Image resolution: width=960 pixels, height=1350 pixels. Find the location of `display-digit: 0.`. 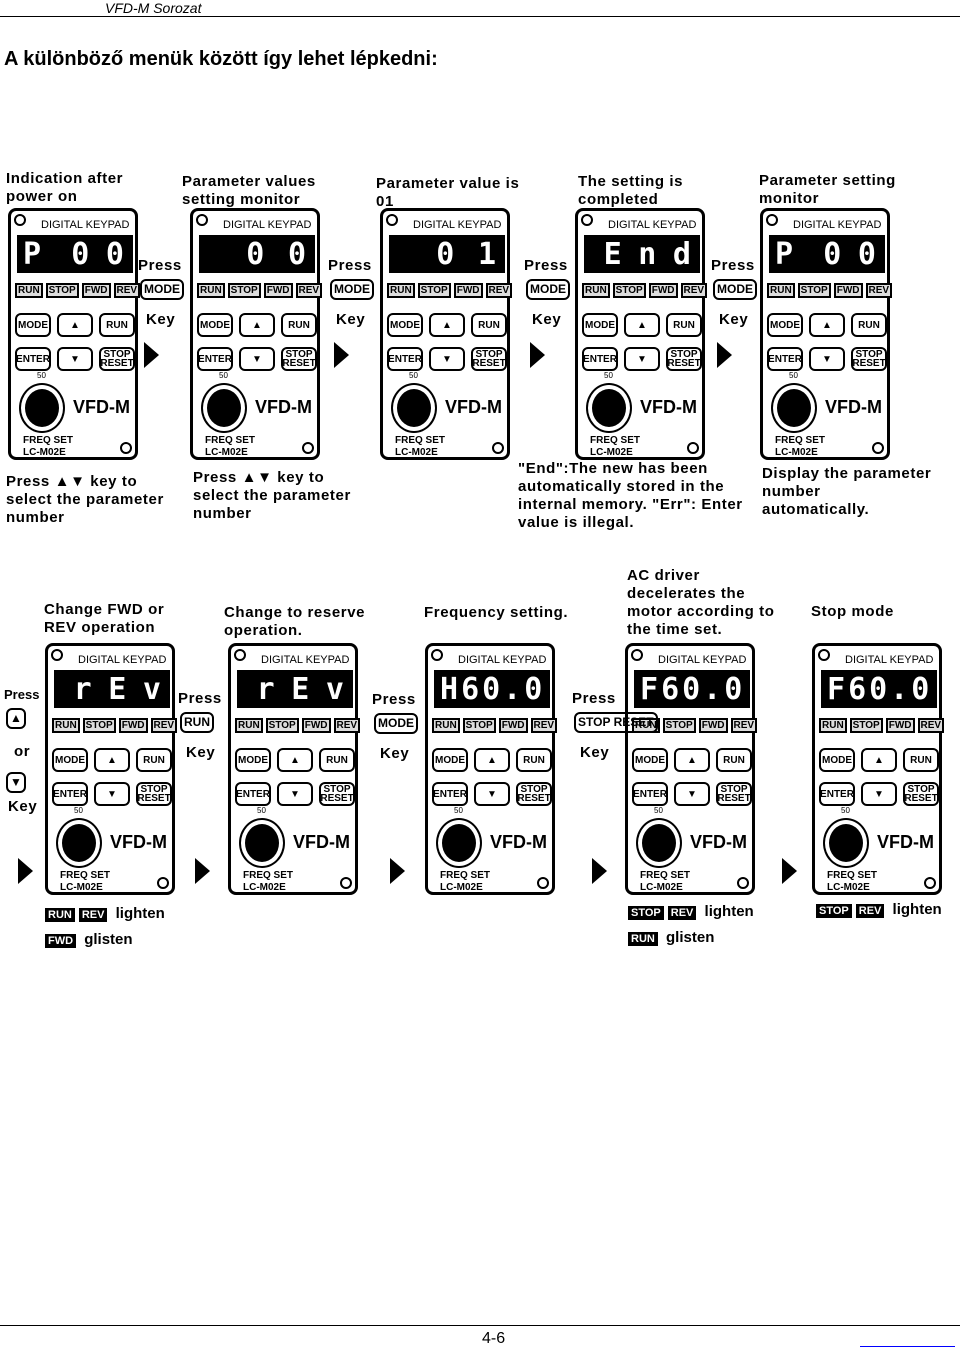

display-digit: 0. is located at coordinates (503, 689).